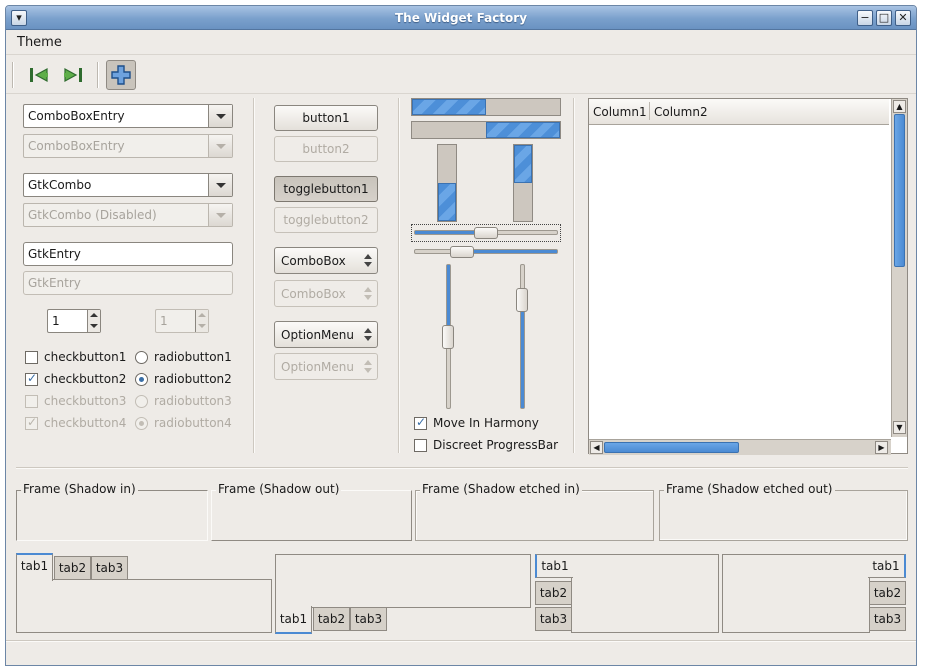 The height and width of the screenshot is (672, 926). Describe the element at coordinates (56, 321) in the screenshot. I see `spin-value: 1` at that location.